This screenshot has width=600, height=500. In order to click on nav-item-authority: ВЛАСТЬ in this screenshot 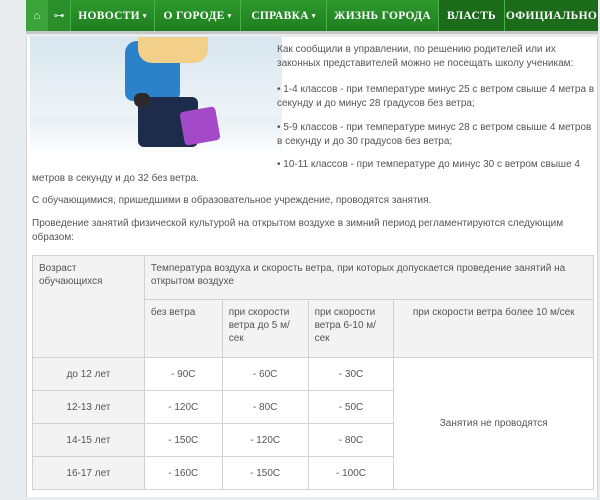, I will do `click(471, 15)`.